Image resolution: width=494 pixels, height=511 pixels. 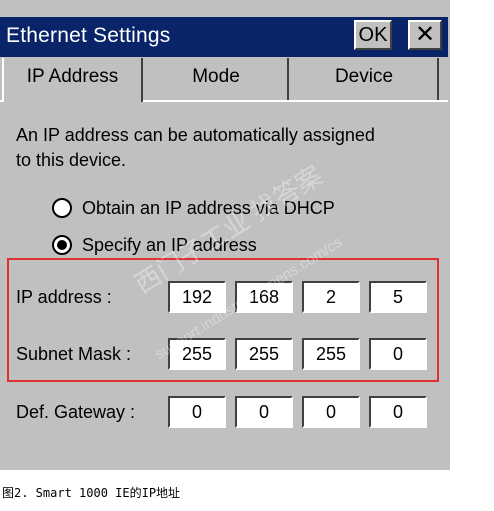 I want to click on tab-mode: Mode, so click(x=217, y=79).